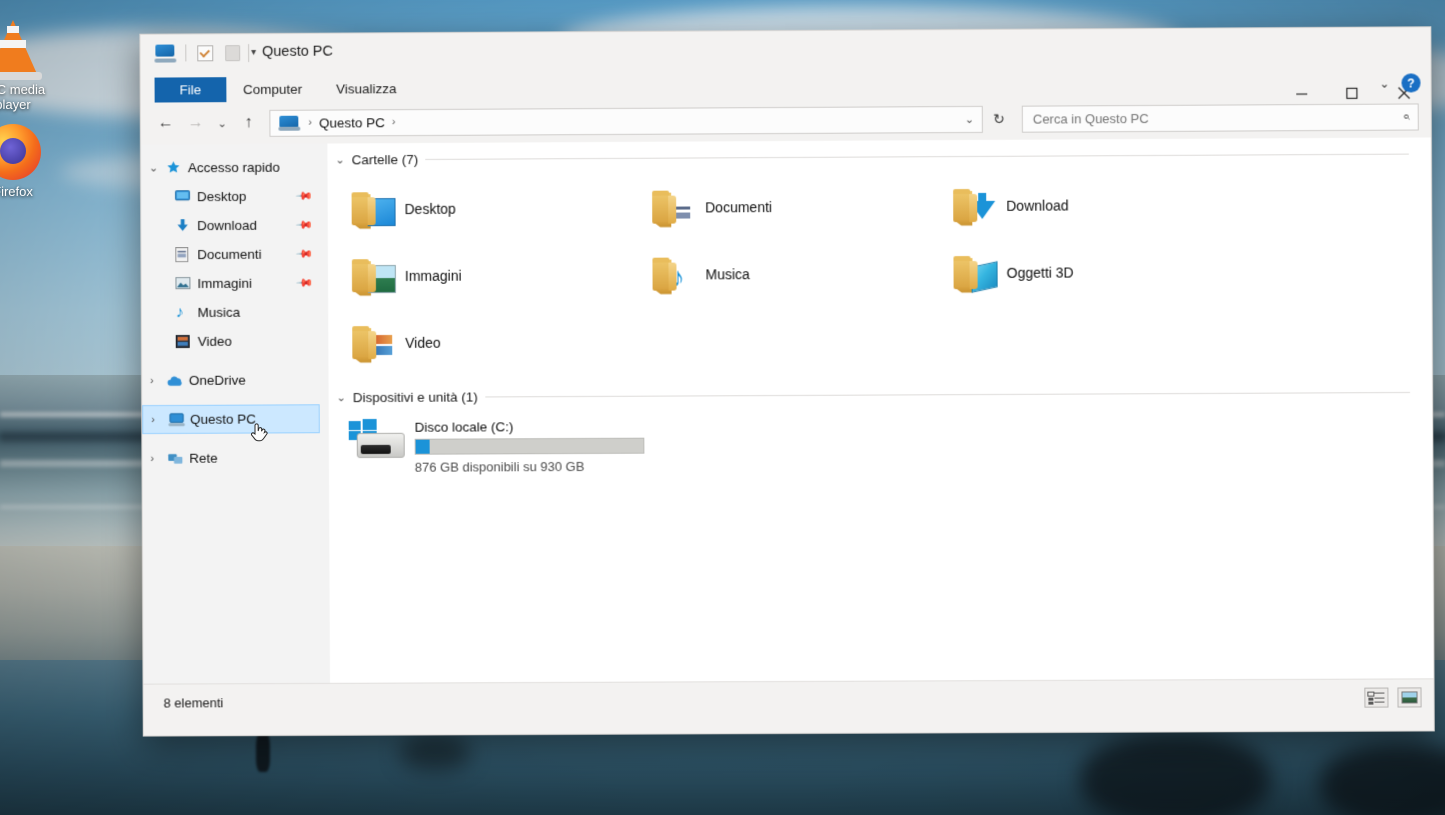 This screenshot has height=815, width=1445. Describe the element at coordinates (217, 380) in the screenshot. I see `sidebar-item-label: OneDrive` at that location.